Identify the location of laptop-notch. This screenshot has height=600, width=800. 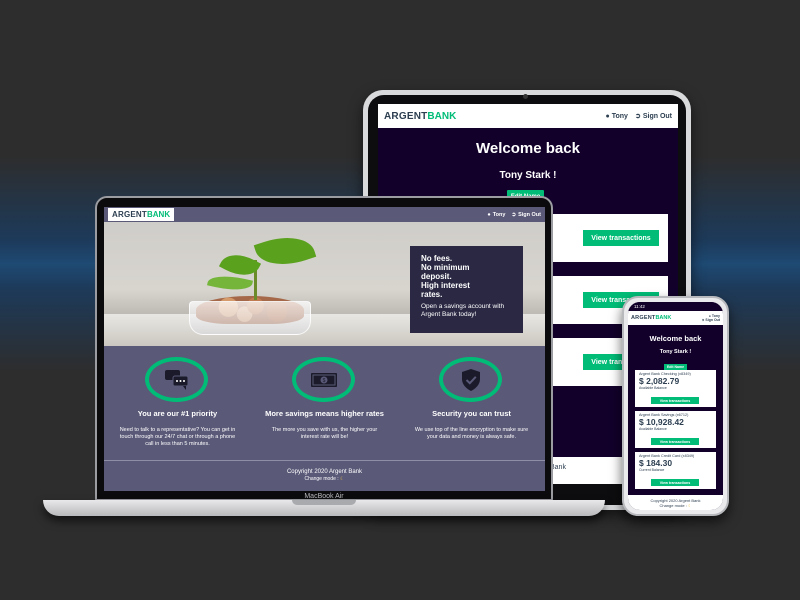
(324, 502).